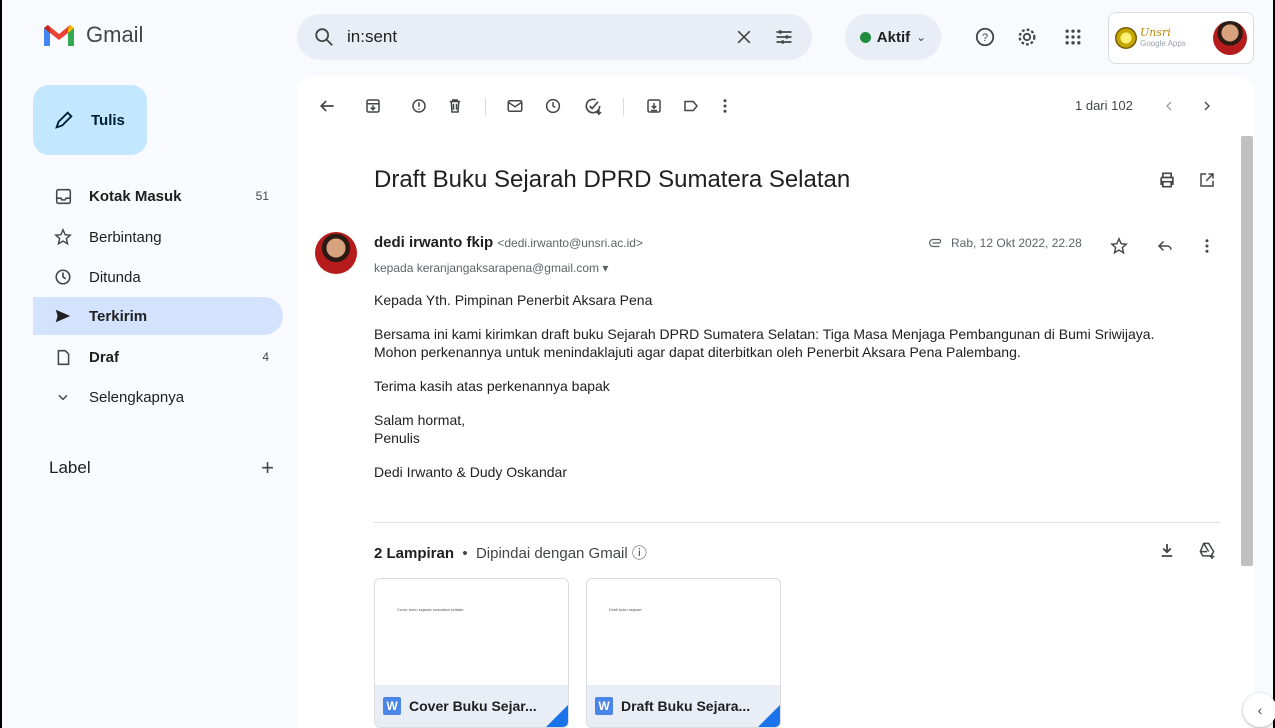 This screenshot has width=1275, height=728. I want to click on nav-item-more: Selengkapnya, so click(158, 397).